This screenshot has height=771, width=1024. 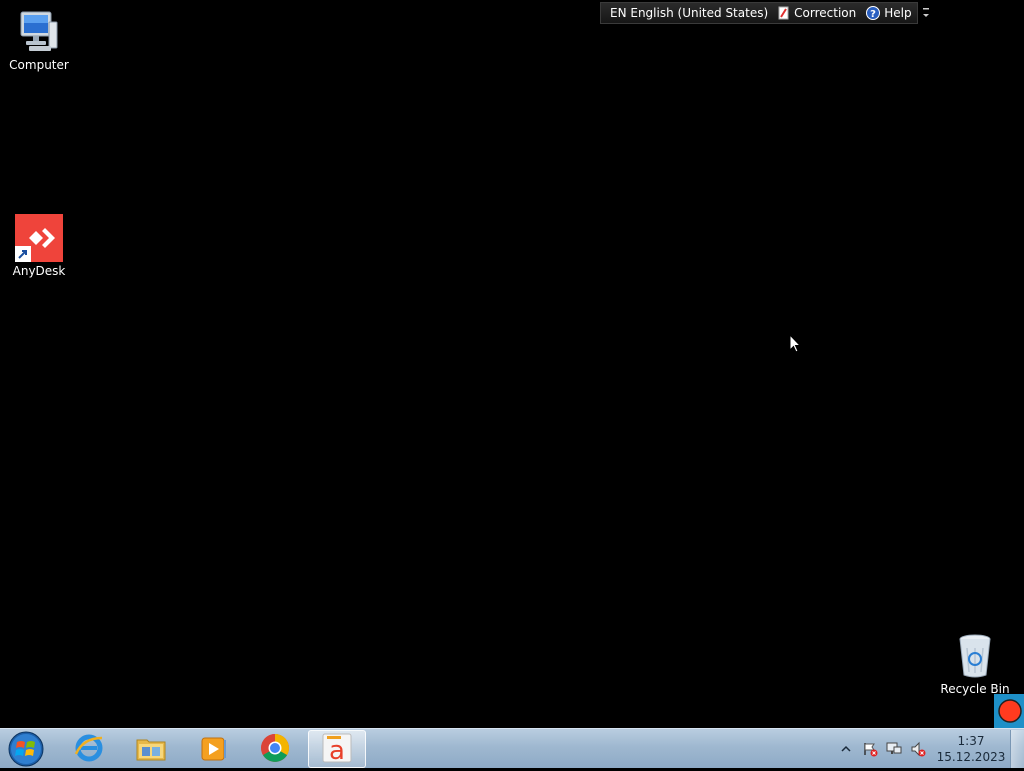 What do you see at coordinates (918, 749) in the screenshot?
I see `volume-muted-icon` at bounding box center [918, 749].